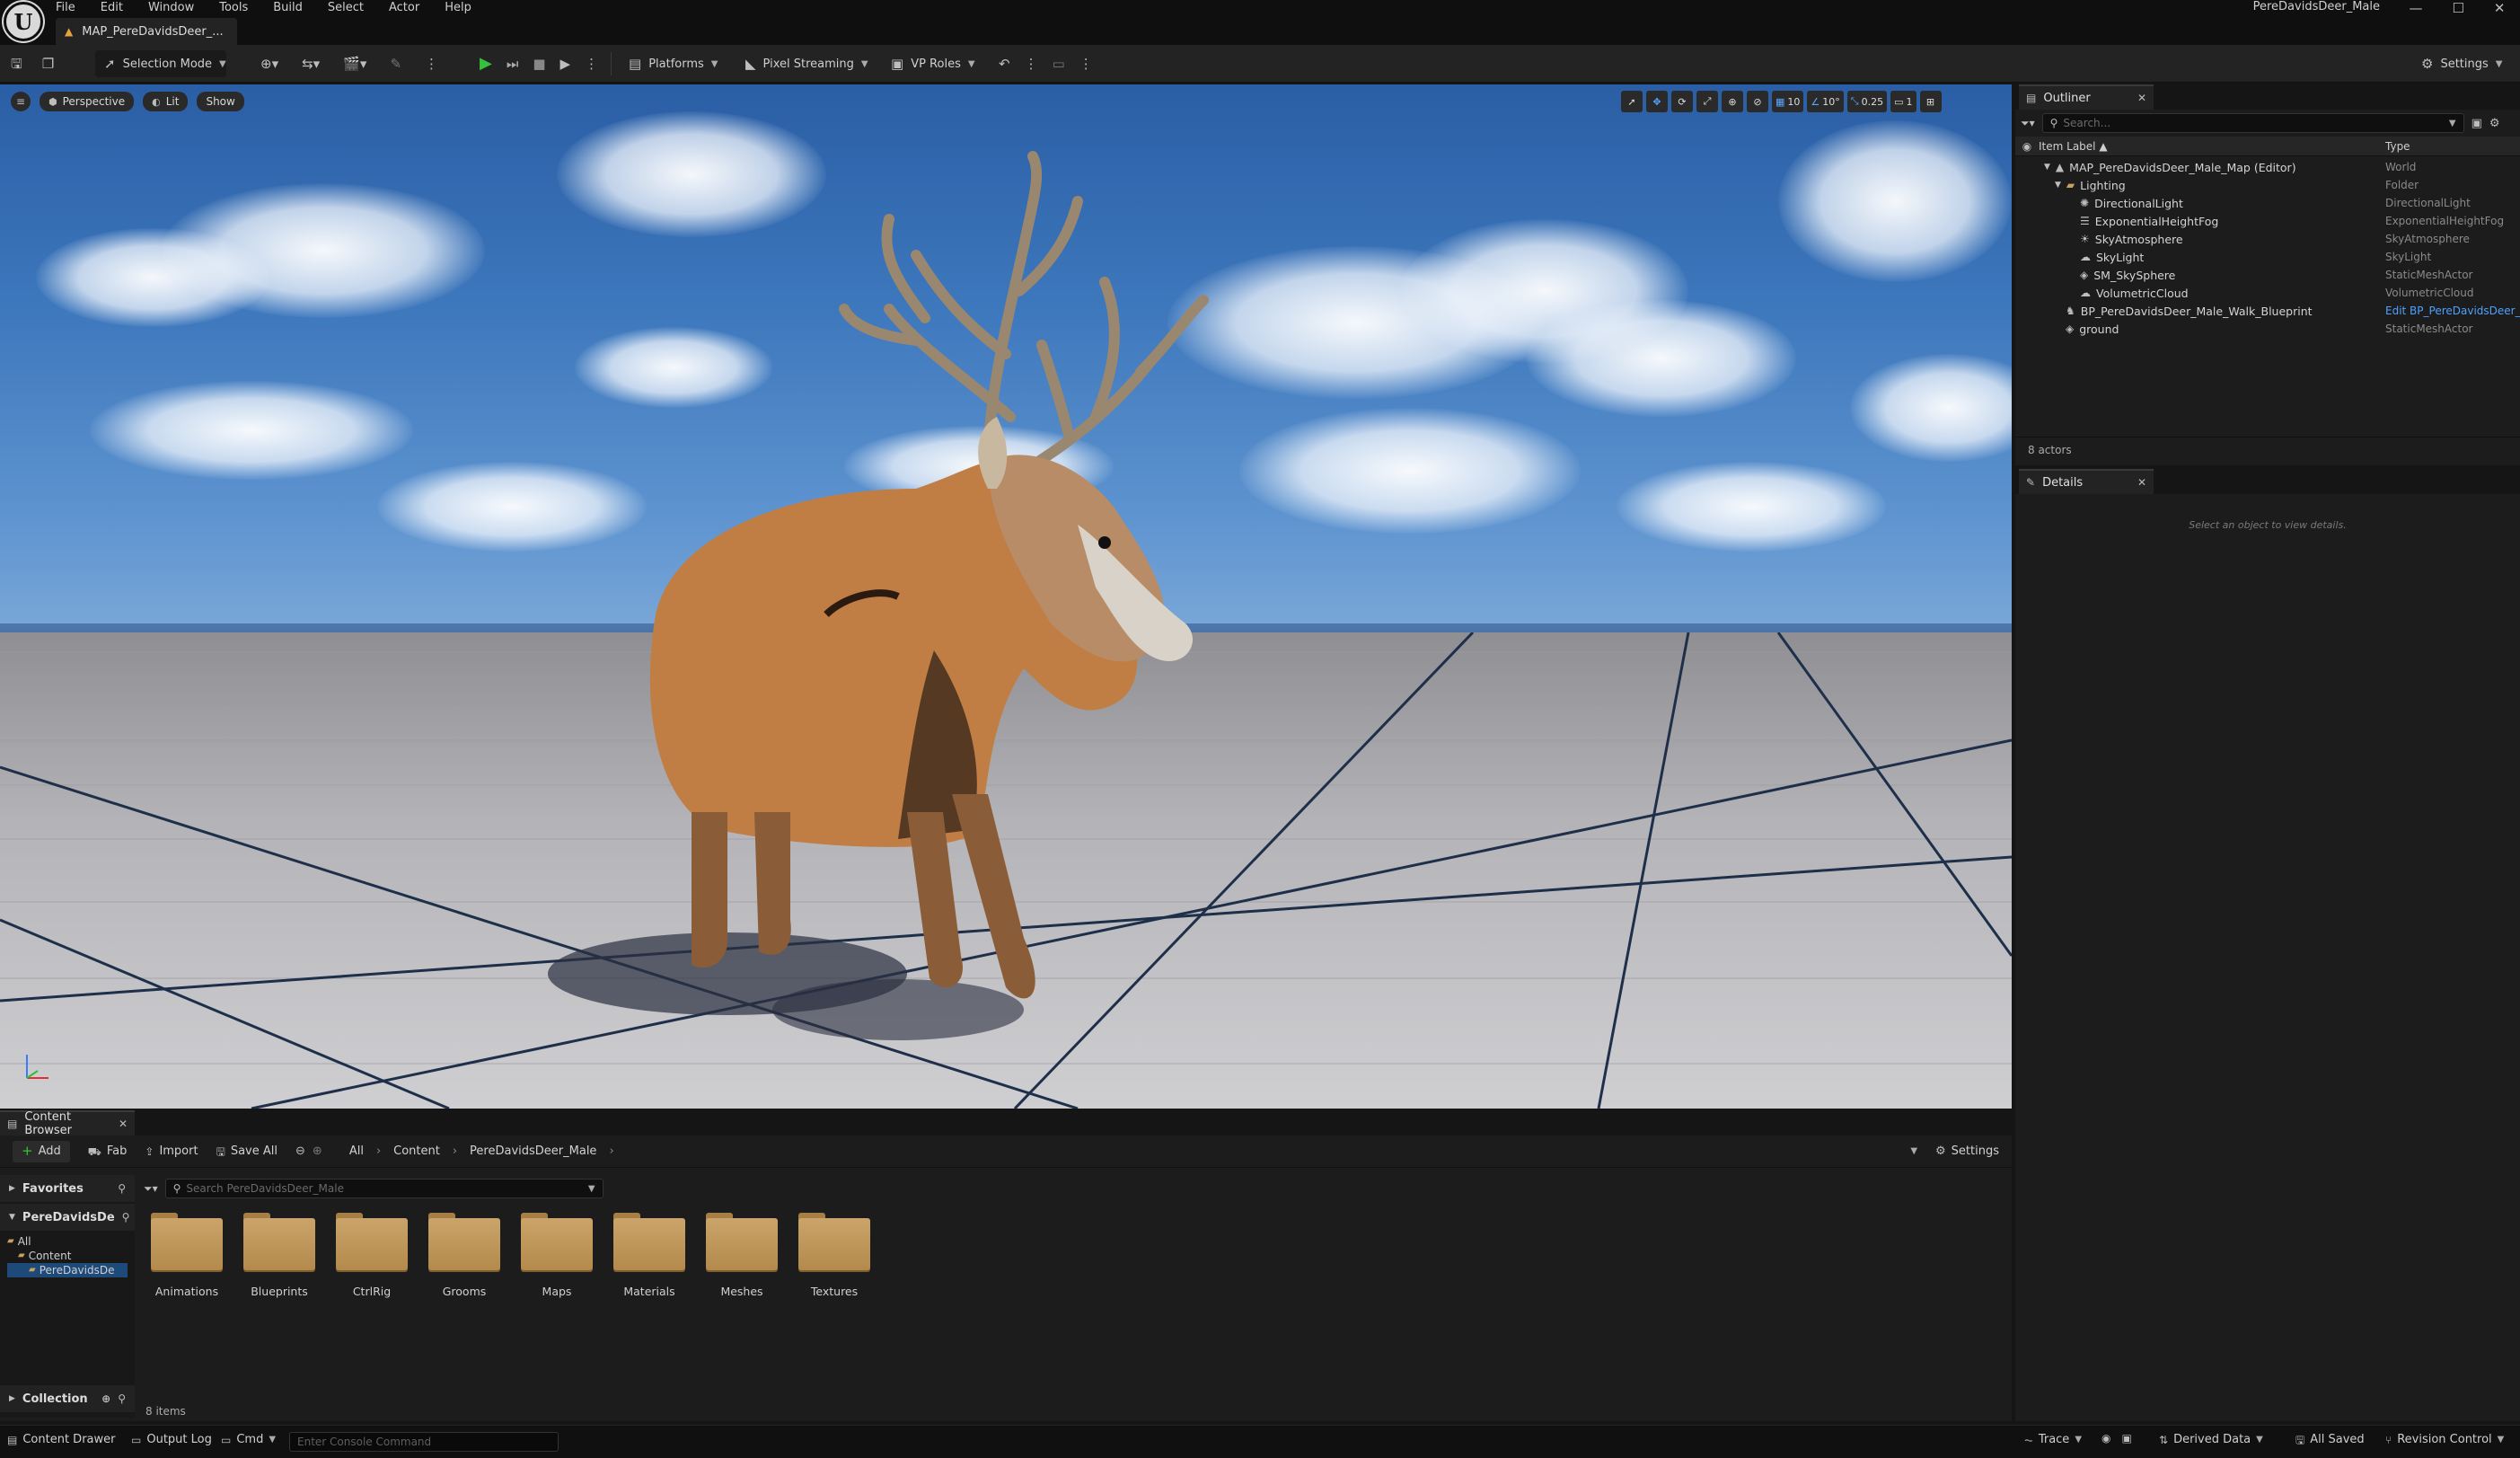  Describe the element at coordinates (67, 1270) in the screenshot. I see `tree-item-project: ▰ PereDavidsDe` at that location.